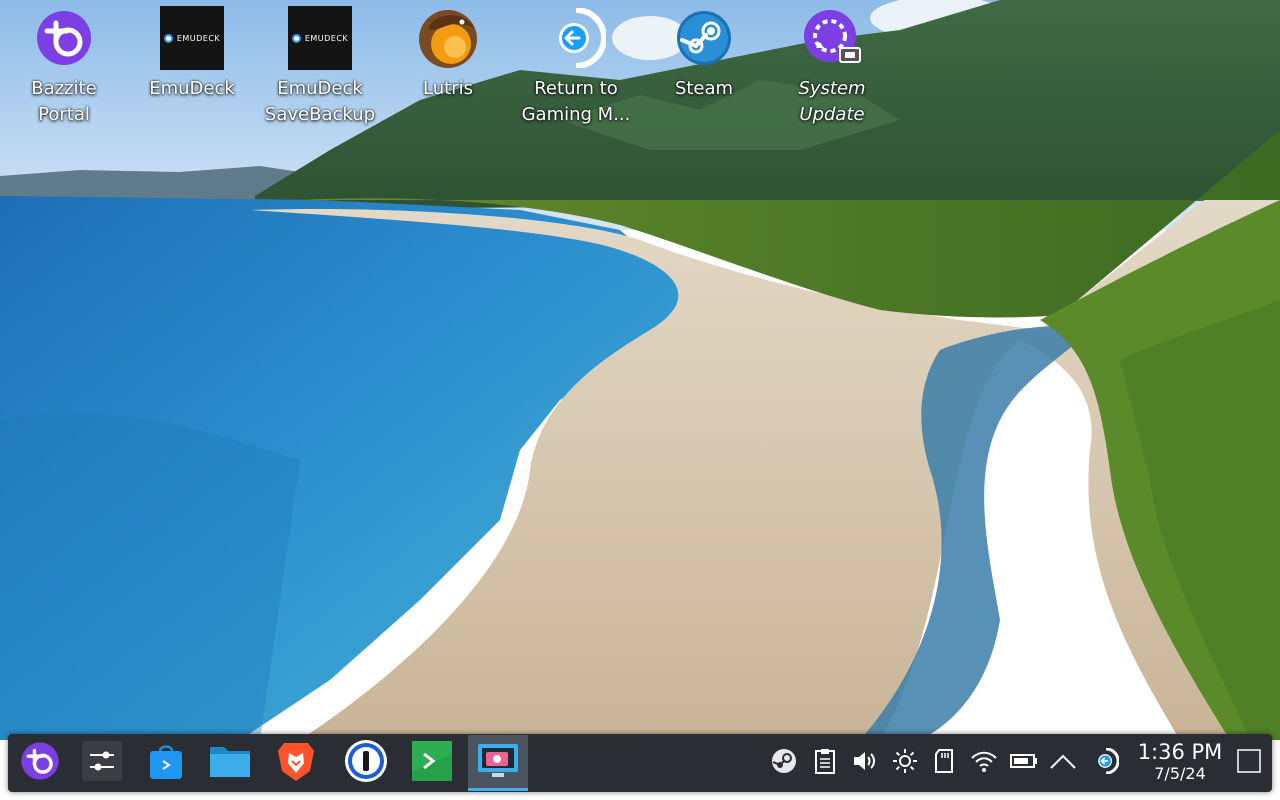 The height and width of the screenshot is (800, 1280). Describe the element at coordinates (64, 71) in the screenshot. I see `desktop-icon-bazzite-portal: Bazzite Portal` at that location.